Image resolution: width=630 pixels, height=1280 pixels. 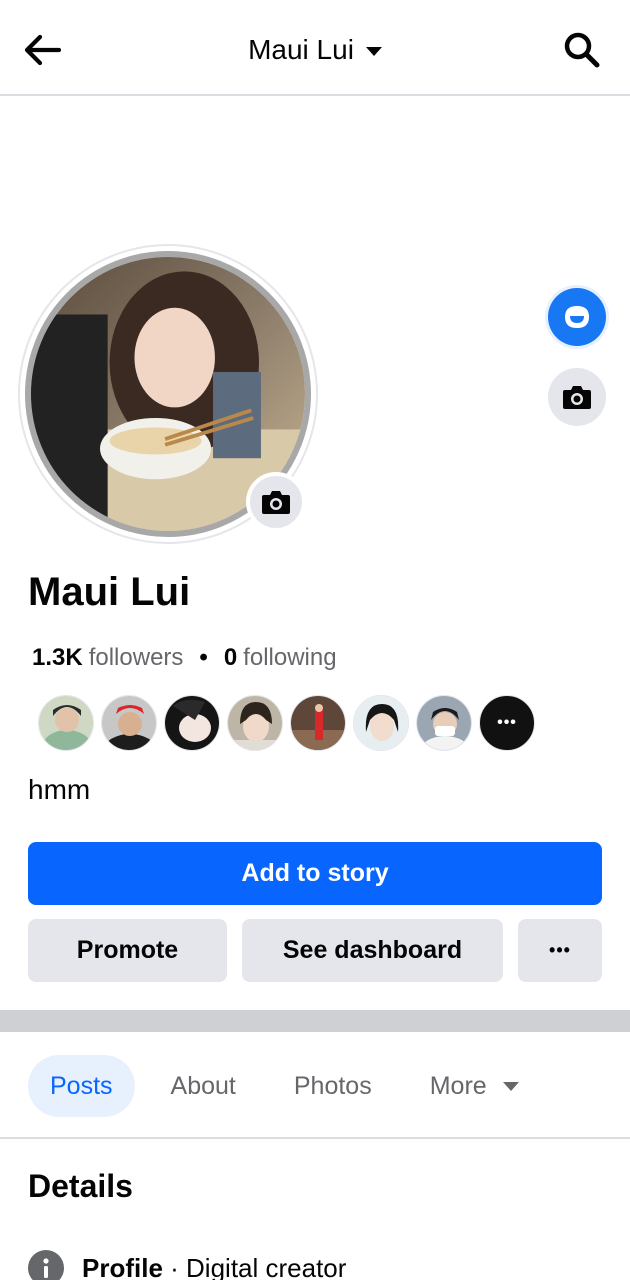 I want to click on following-count: 0, so click(x=230, y=658).